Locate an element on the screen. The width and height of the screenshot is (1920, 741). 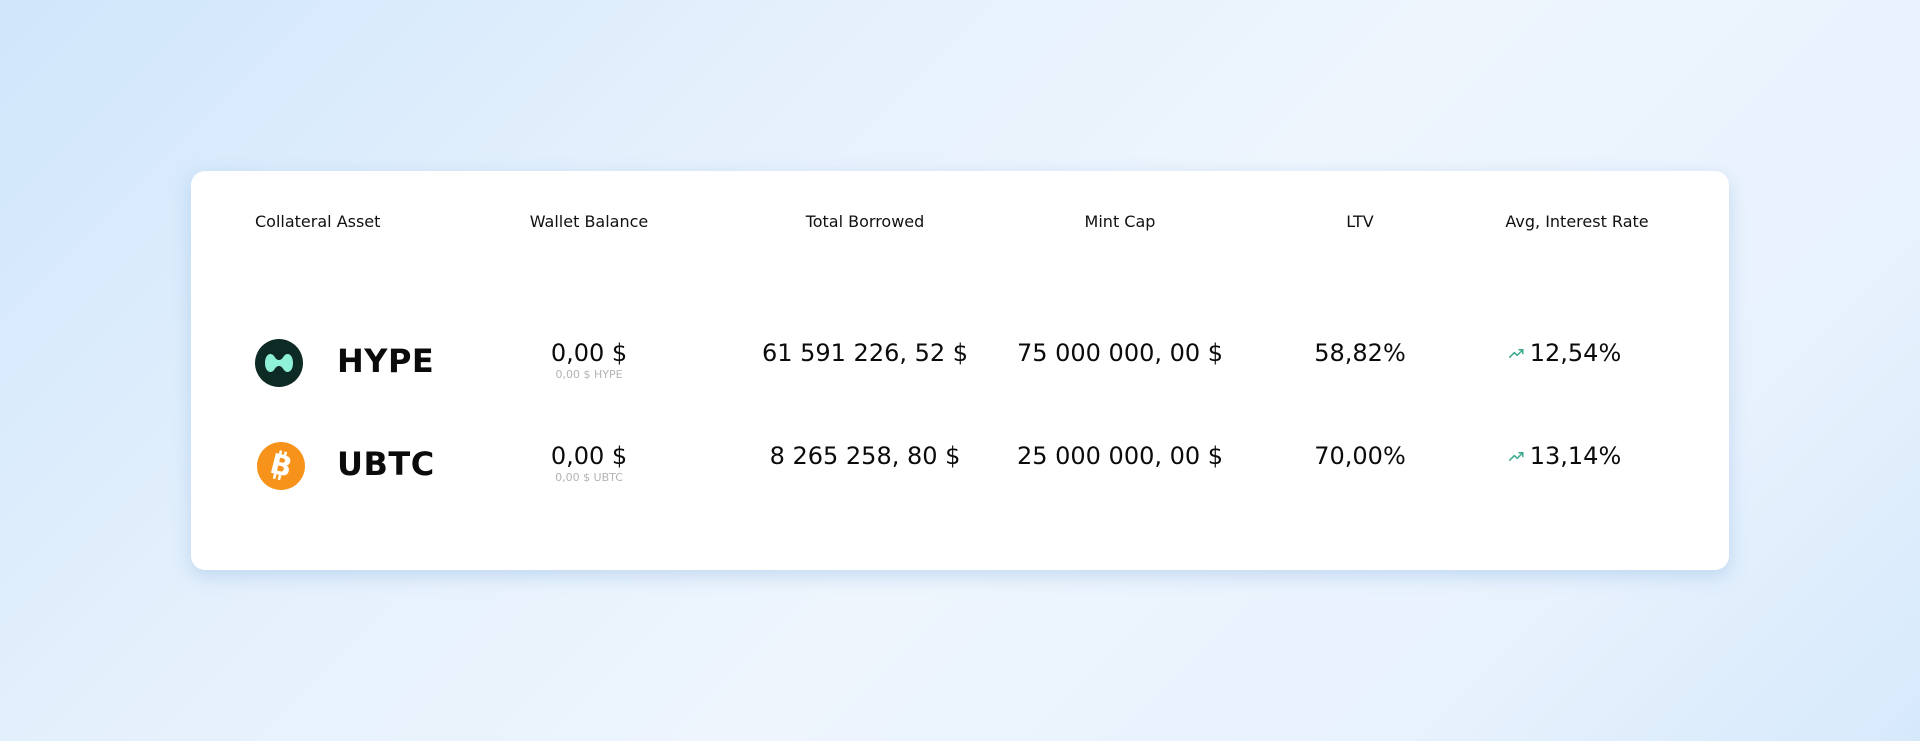
asset-symbol: HYPE is located at coordinates (386, 361).